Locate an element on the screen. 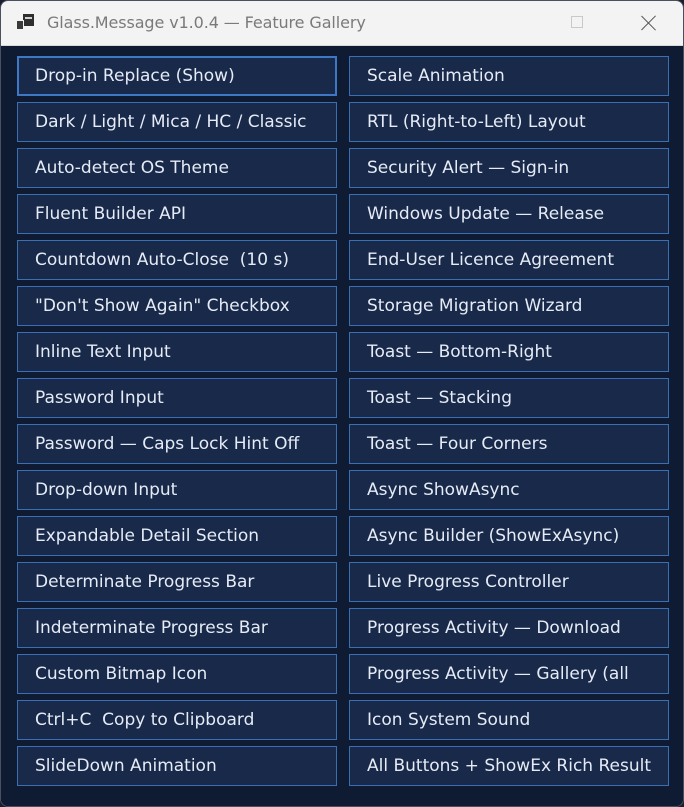 This screenshot has height=807, width=684. feature-button-password-caps-lock: Password — Caps Lock Hint Off is located at coordinates (177, 444).